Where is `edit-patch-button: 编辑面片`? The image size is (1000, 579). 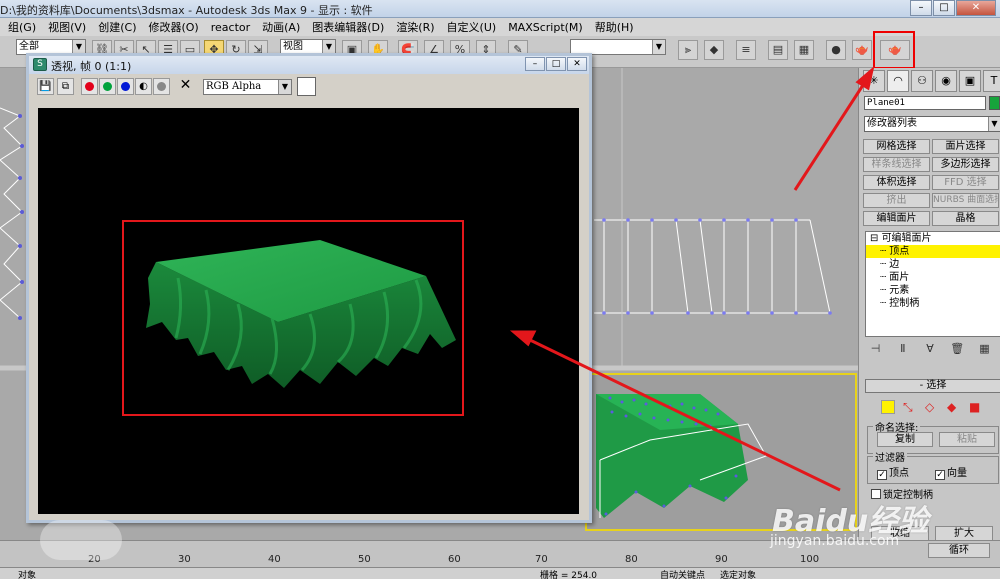 edit-patch-button: 编辑面片 is located at coordinates (896, 218).